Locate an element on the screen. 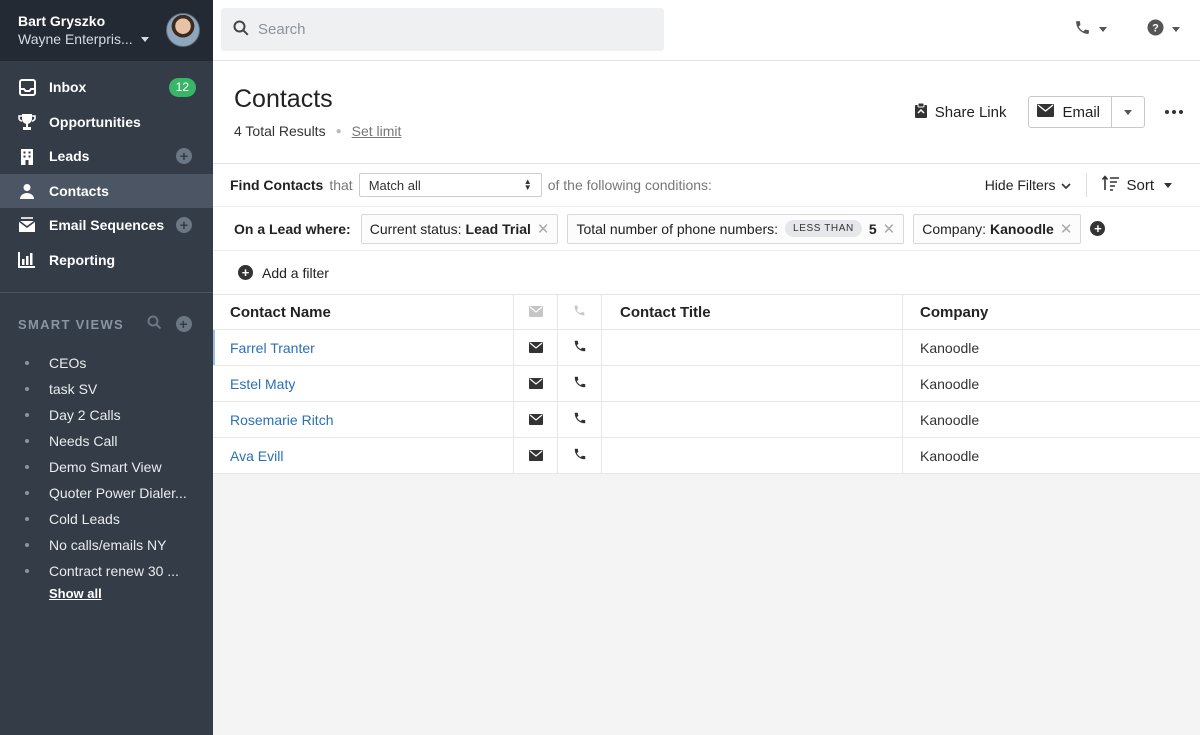 Image resolution: width=1200 pixels, height=735 pixels. filter-chip-company: Company: Kanoodle ✕ is located at coordinates (997, 228).